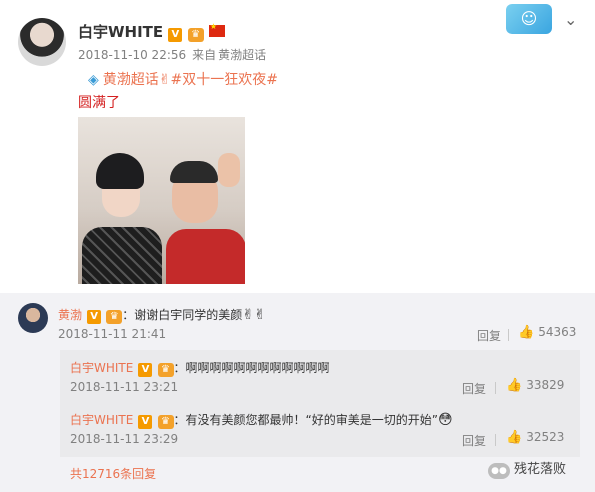 Image resolution: width=595 pixels, height=492 pixels. I want to click on post-timestamp: 2018-11-10 22:56, so click(132, 55).